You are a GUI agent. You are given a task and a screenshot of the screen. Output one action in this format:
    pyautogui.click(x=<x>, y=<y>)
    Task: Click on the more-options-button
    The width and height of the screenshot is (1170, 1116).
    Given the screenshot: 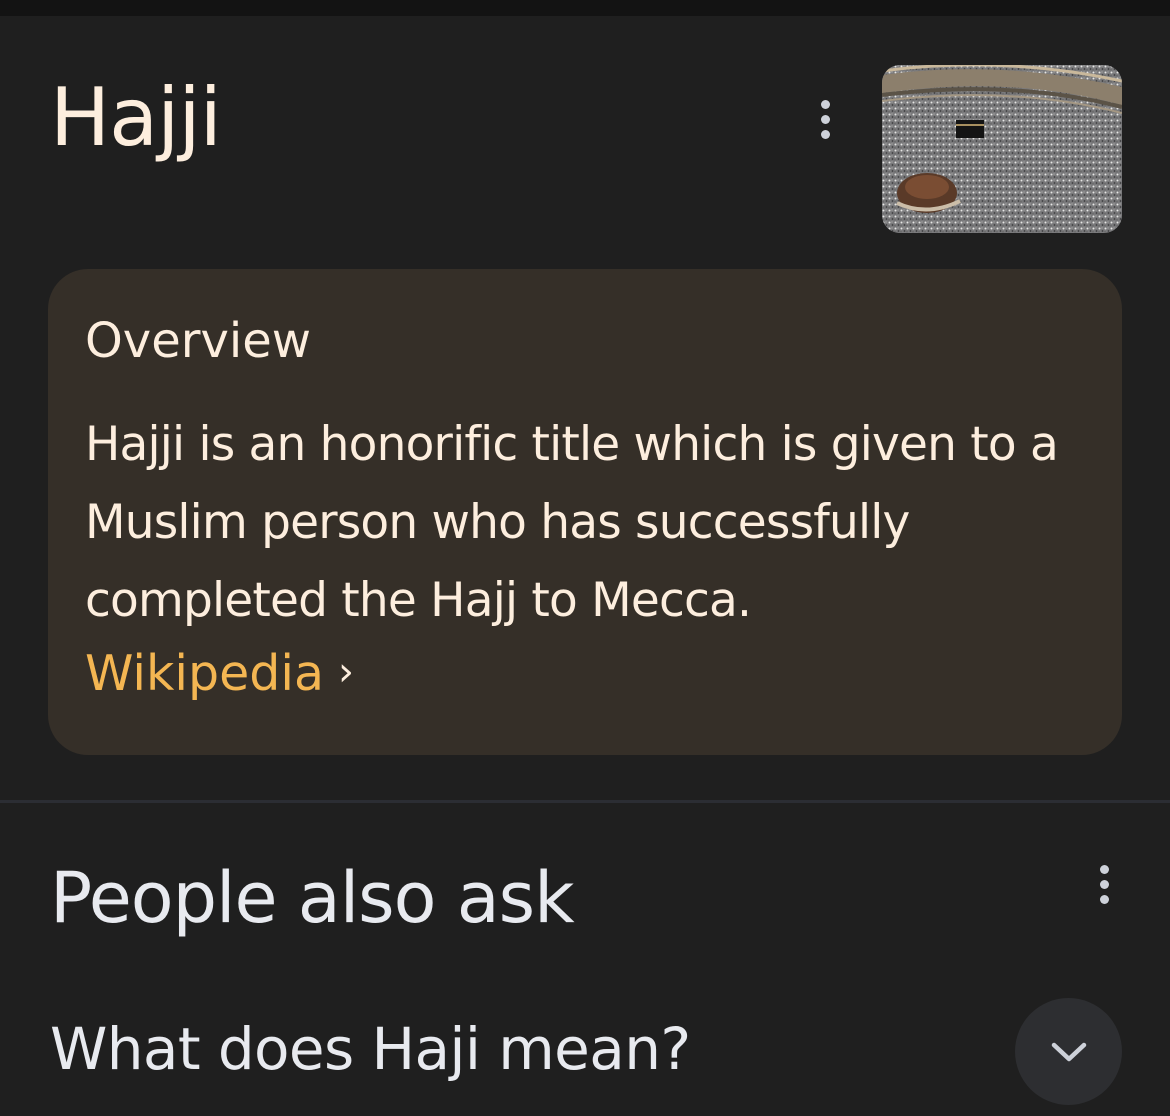 What is the action you would take?
    pyautogui.click(x=825, y=119)
    